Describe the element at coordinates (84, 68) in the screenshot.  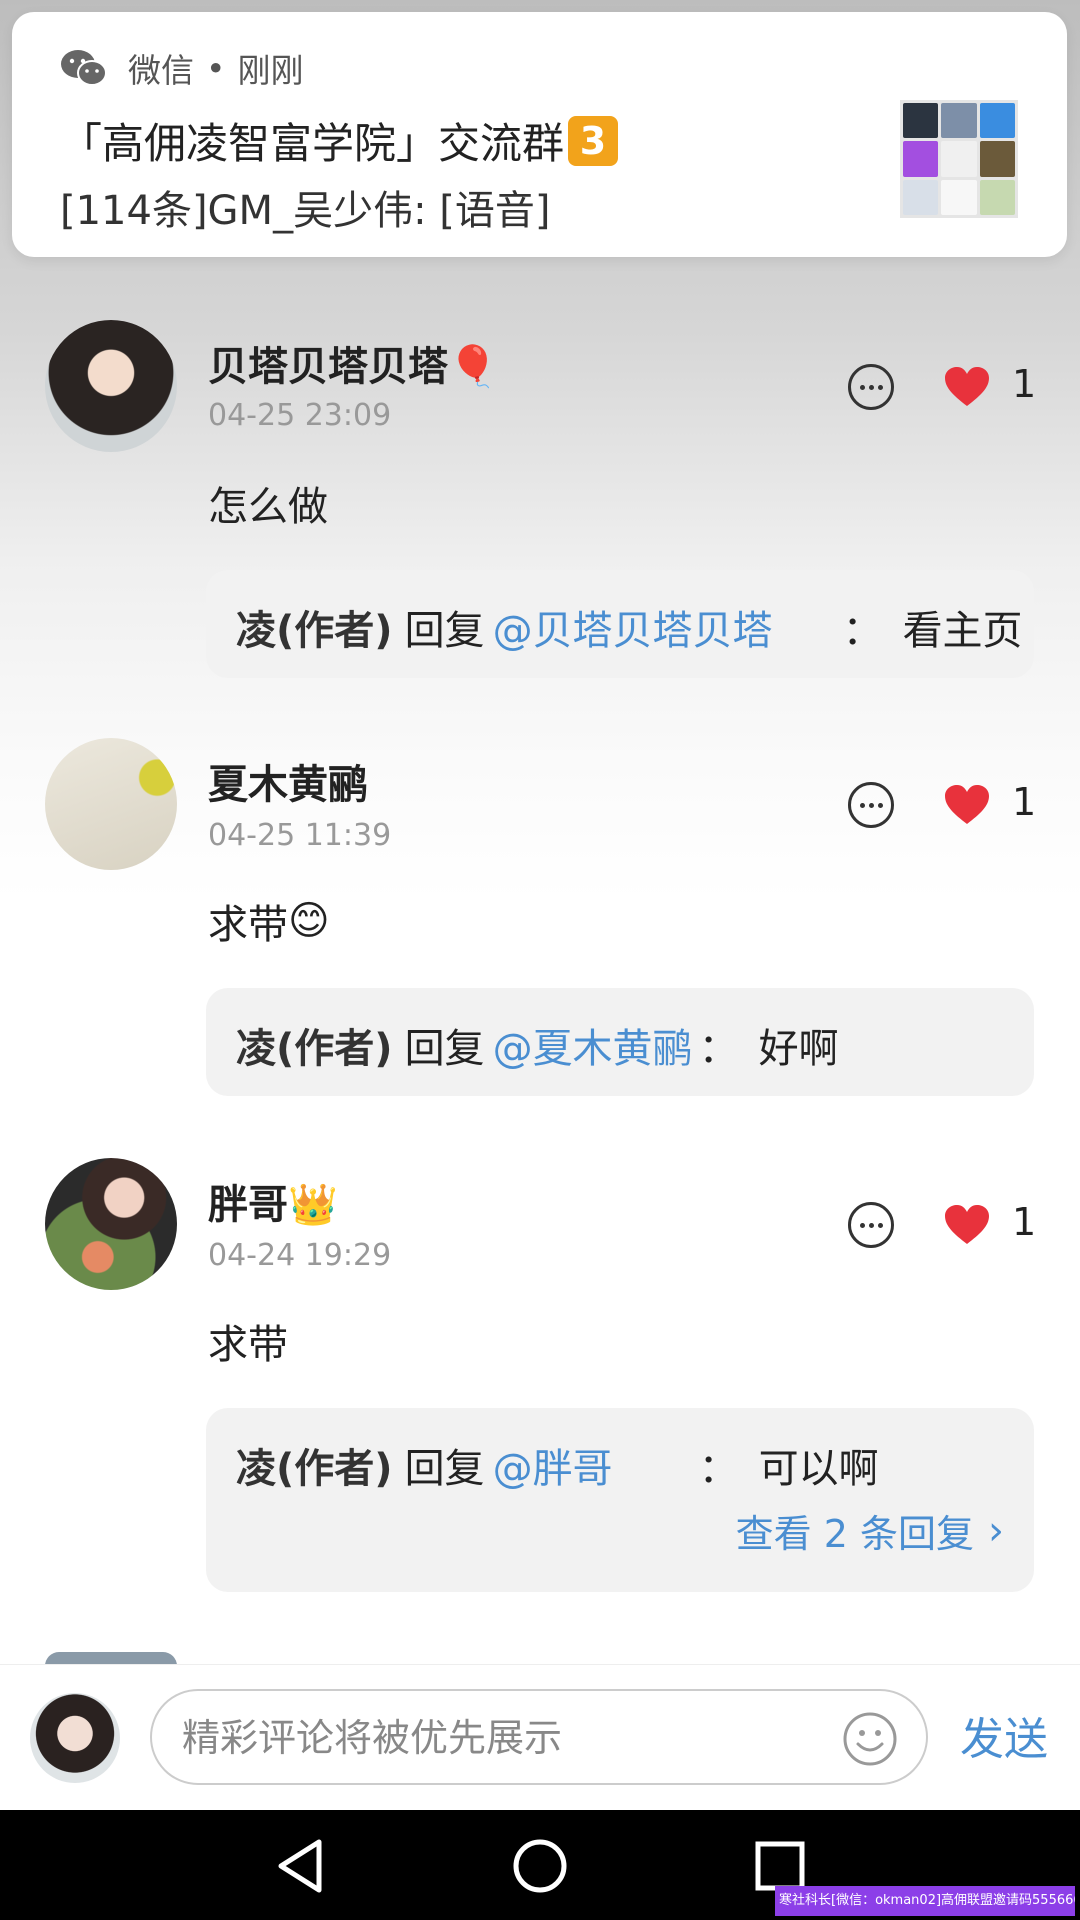
I see `wechat-icon` at that location.